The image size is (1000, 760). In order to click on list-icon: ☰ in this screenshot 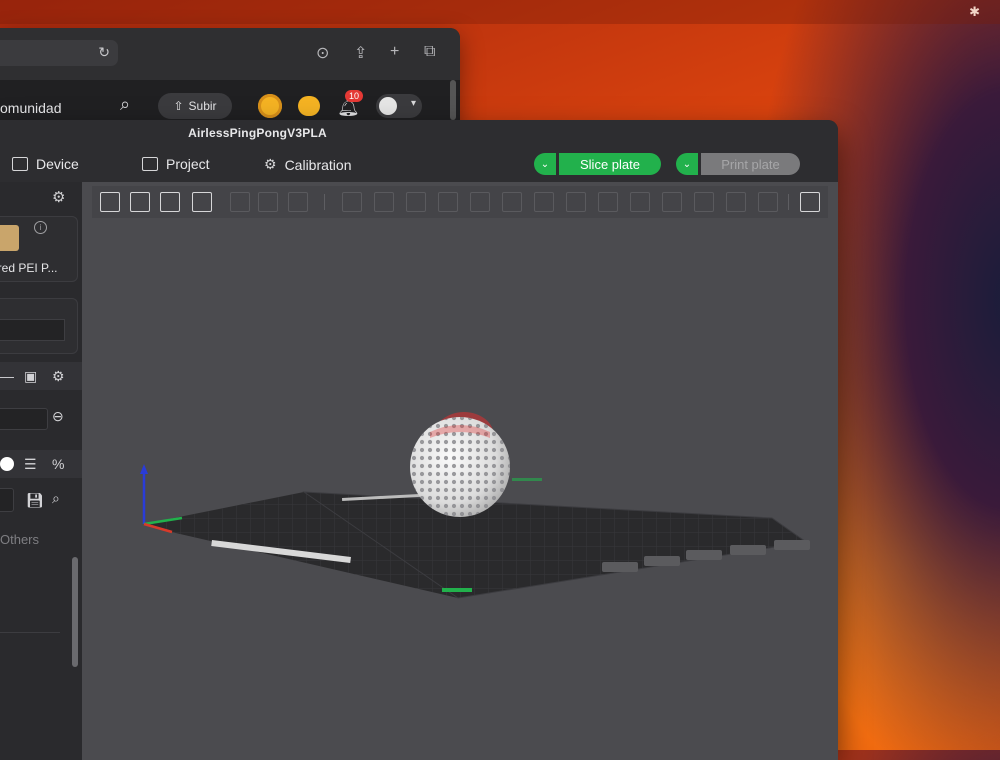, I will do `click(30, 464)`.